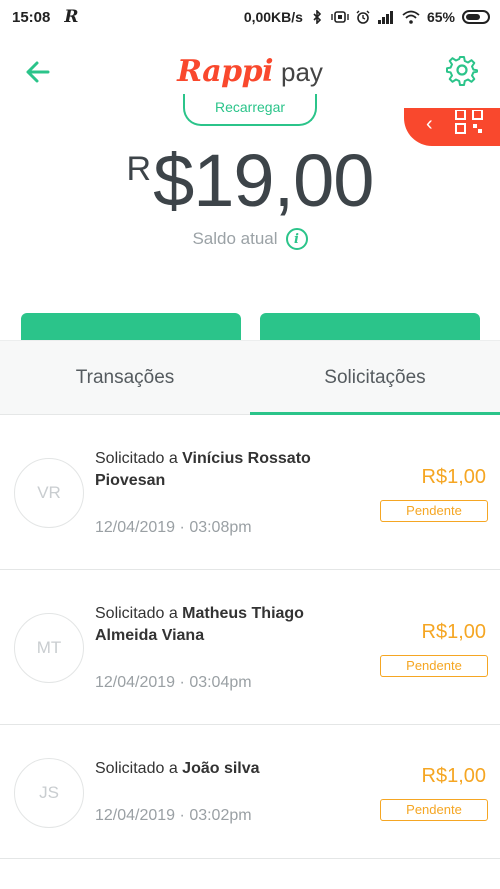 The width and height of the screenshot is (500, 889). I want to click on qr-code-icon, so click(469, 122).